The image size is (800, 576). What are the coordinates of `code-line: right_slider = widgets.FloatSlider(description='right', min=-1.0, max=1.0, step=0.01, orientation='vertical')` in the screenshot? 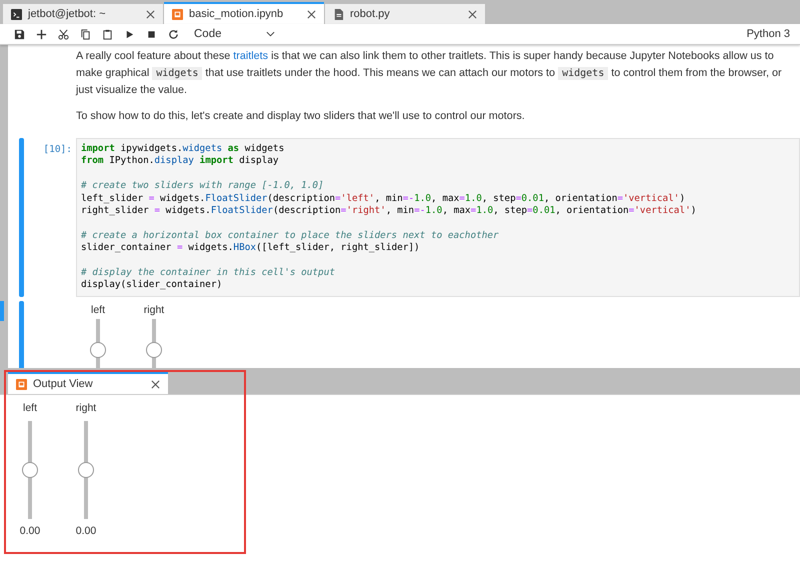 It's located at (389, 211).